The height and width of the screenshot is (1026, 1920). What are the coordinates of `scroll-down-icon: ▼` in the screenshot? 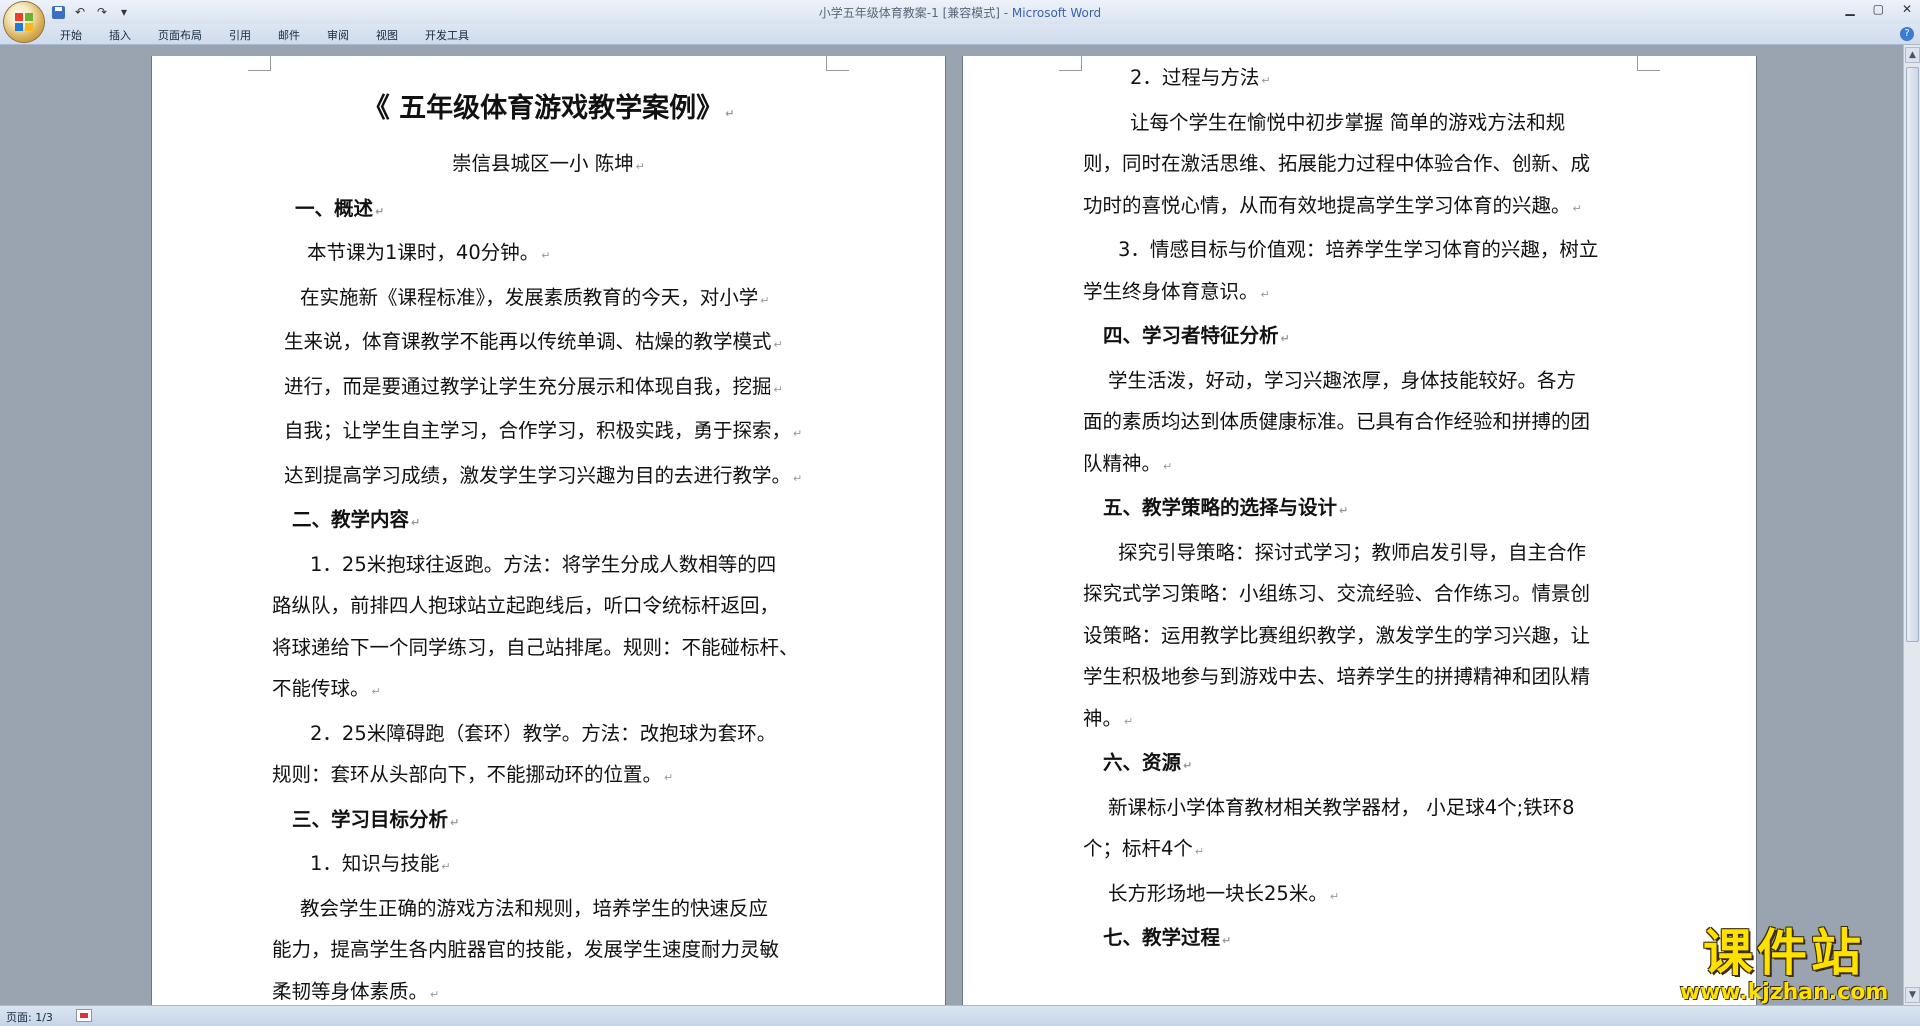 It's located at (1912, 995).